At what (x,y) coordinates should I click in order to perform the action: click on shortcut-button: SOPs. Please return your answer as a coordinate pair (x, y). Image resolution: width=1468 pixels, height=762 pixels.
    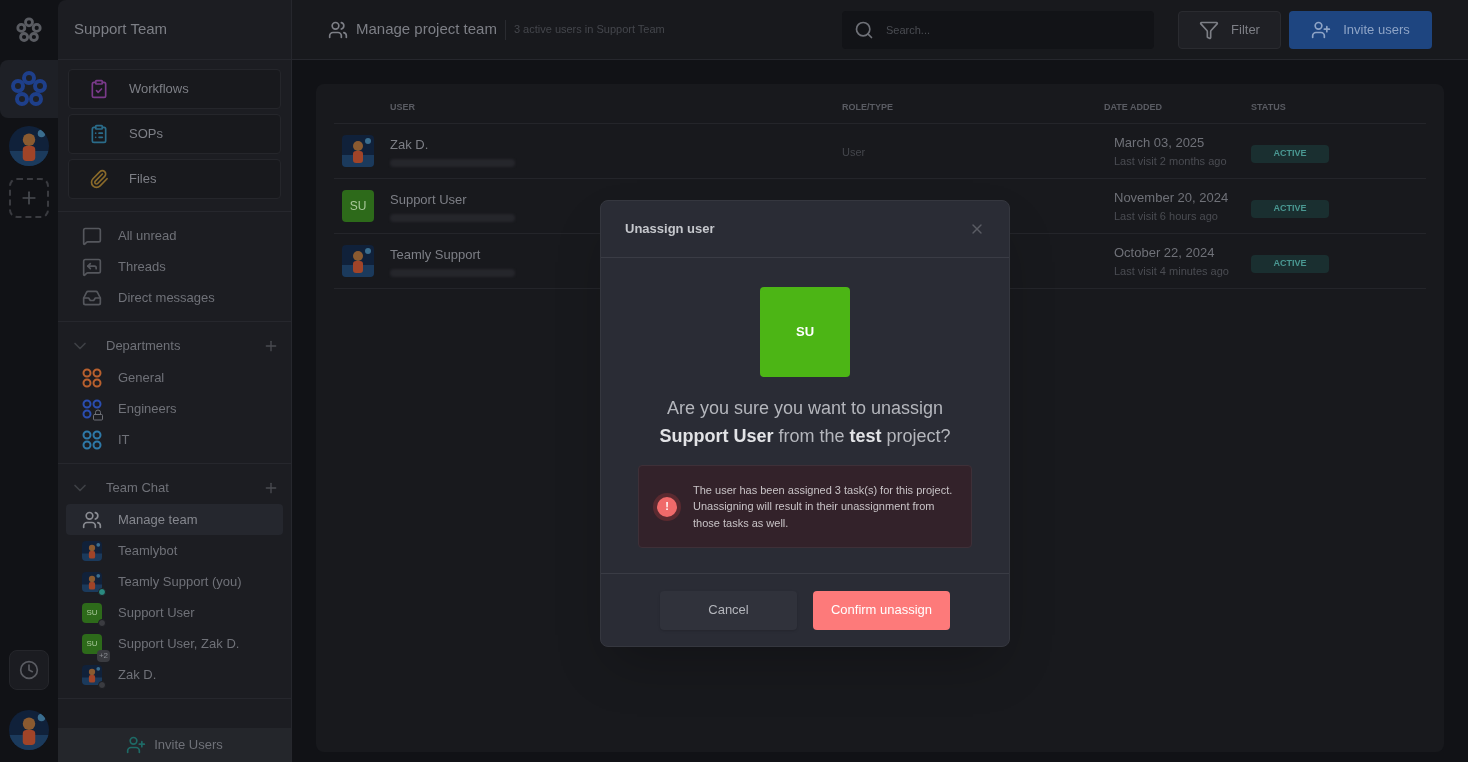
    Looking at the image, I should click on (174, 134).